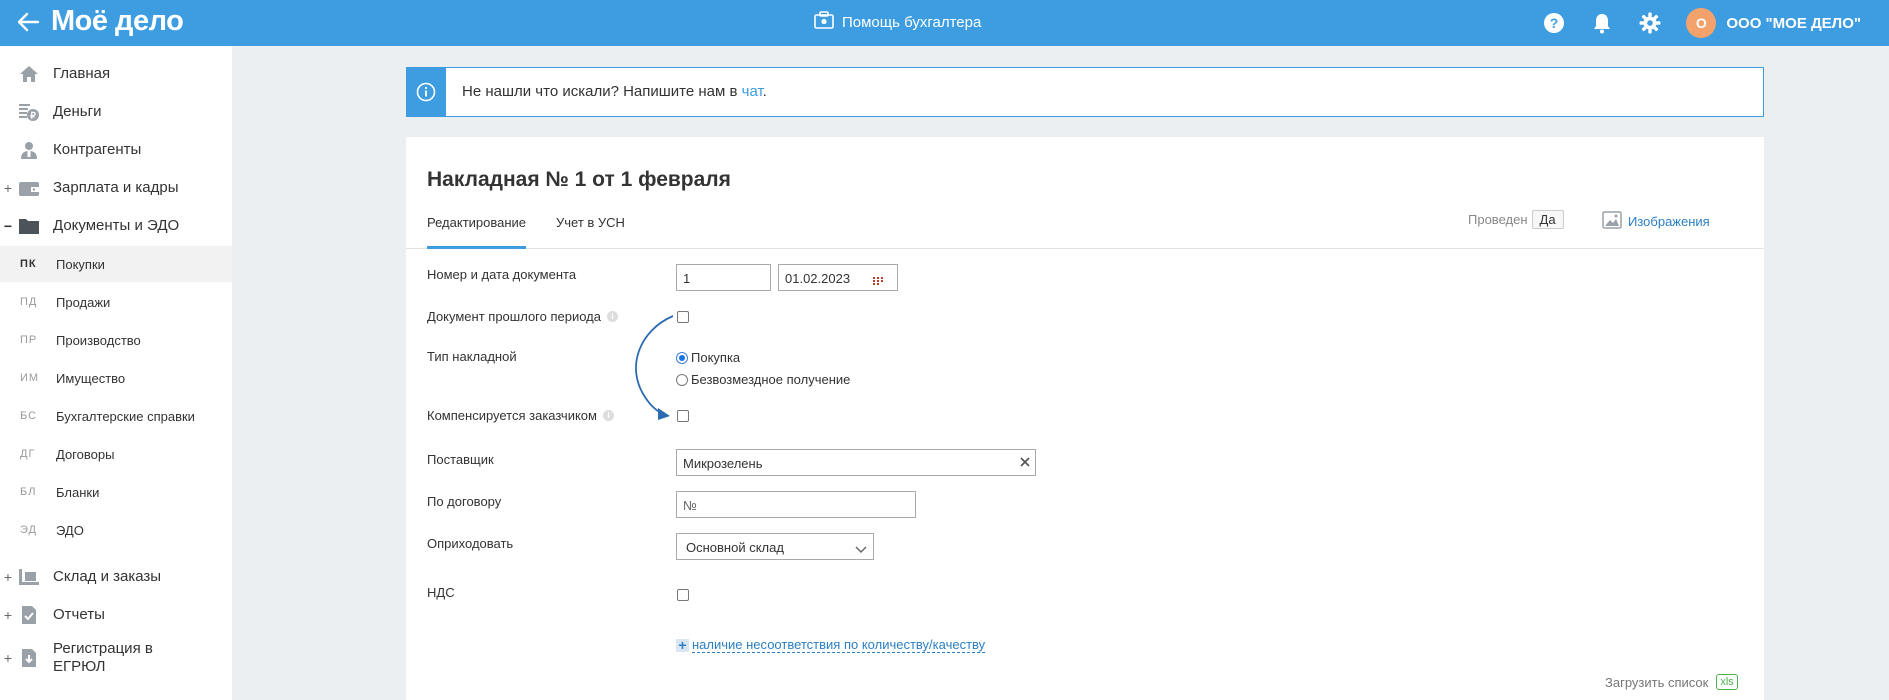 The width and height of the screenshot is (1889, 700). Describe the element at coordinates (28, 22) in the screenshot. I see `back-arrow-icon` at that location.